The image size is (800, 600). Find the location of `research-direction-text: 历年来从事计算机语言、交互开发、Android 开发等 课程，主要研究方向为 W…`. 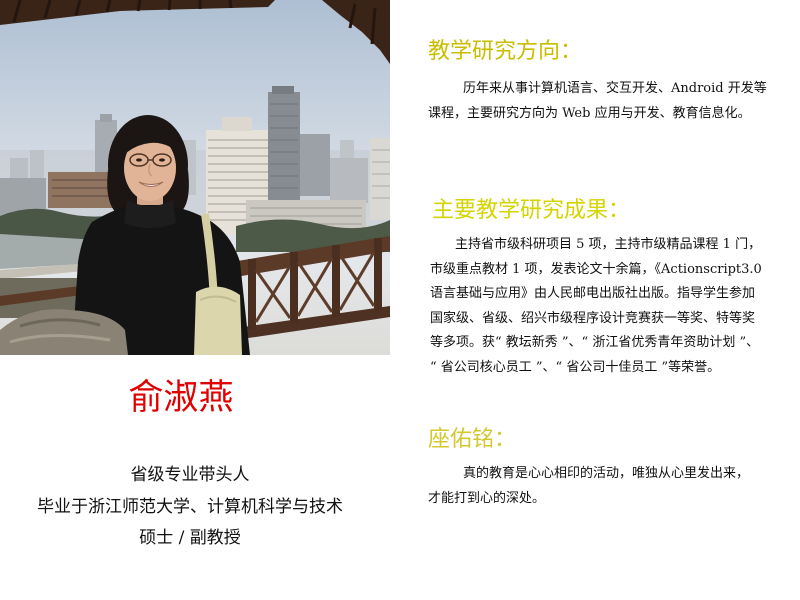

research-direction-text: 历年来从事计算机语言、交互开发、Android 开发等 课程，主要研究方向为 W… is located at coordinates (609, 101).